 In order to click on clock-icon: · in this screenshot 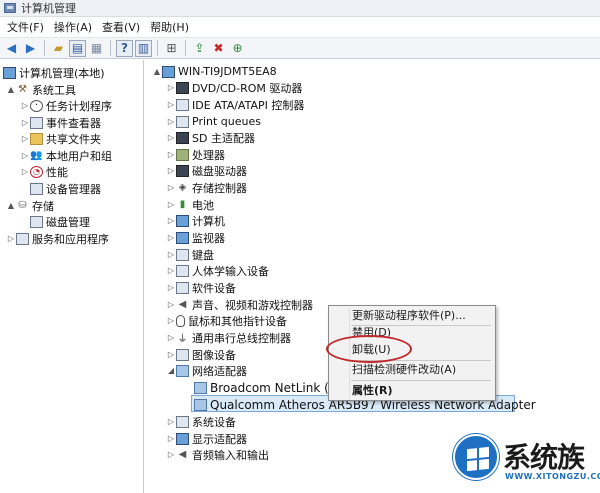, I will do `click(36, 105)`.